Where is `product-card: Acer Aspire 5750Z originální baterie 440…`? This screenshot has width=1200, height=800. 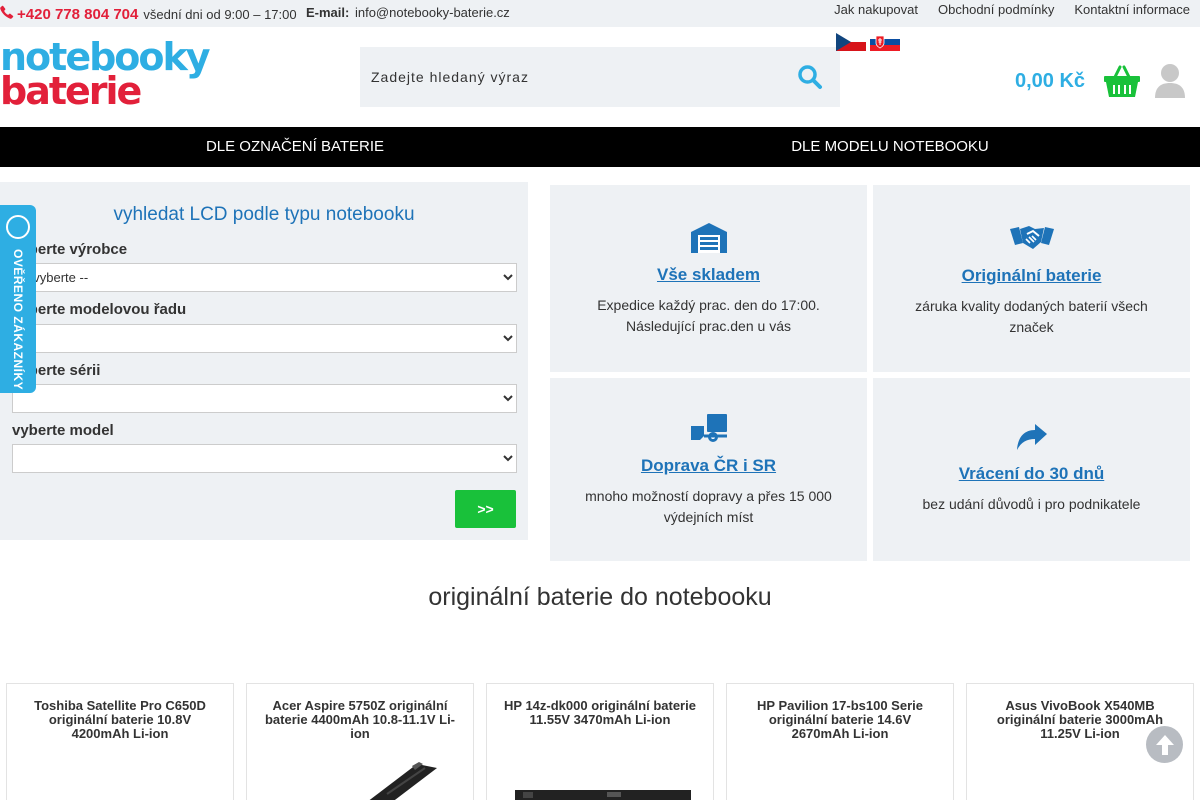
product-card: Acer Aspire 5750Z originální baterie 440… is located at coordinates (360, 741).